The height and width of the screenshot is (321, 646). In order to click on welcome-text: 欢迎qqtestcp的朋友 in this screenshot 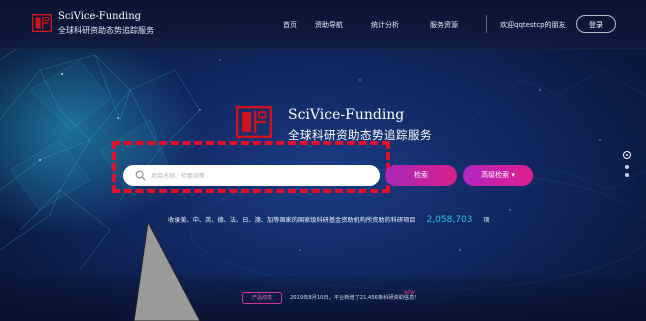, I will do `click(533, 25)`.